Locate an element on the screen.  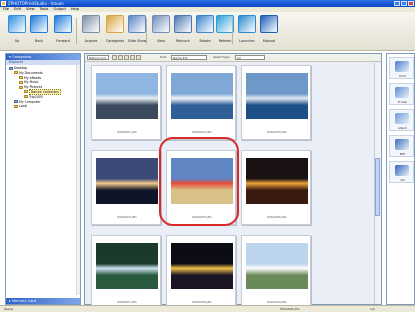
close-button is located at coordinates (411, 3).